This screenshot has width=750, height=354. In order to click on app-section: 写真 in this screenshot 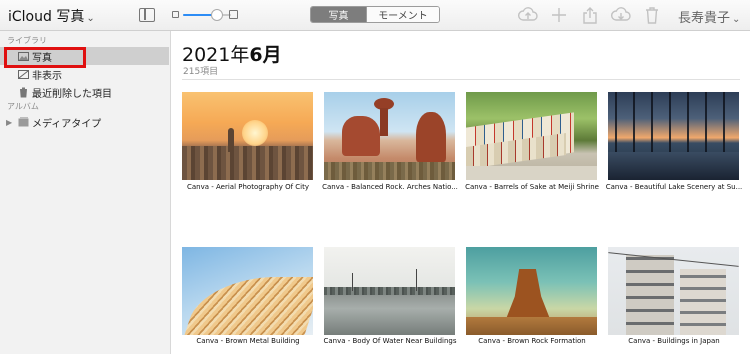, I will do `click(70, 17)`.